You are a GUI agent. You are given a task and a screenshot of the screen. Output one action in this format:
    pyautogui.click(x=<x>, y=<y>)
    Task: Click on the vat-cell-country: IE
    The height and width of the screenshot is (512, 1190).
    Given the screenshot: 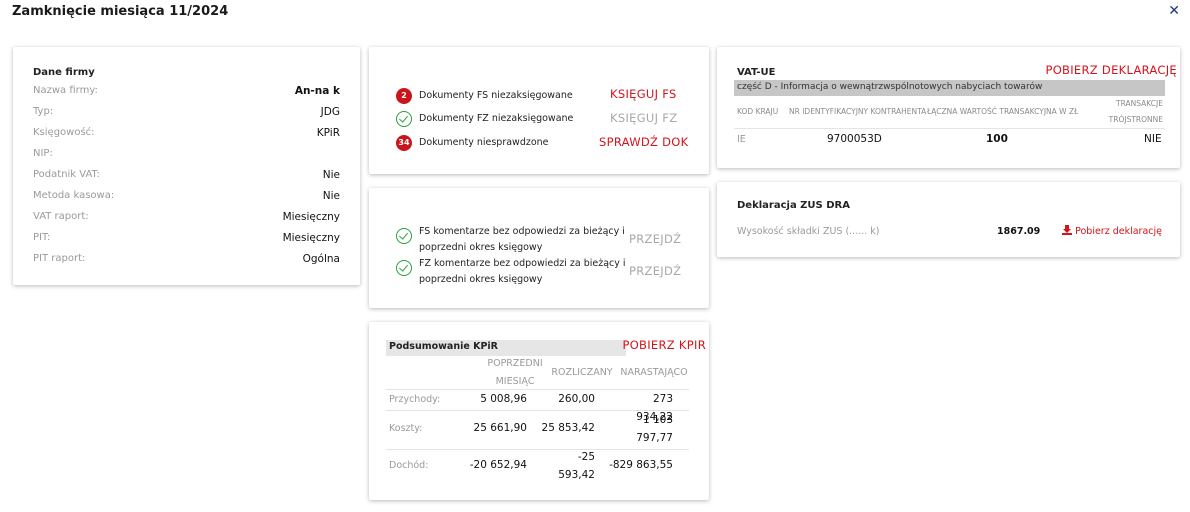 What is the action you would take?
    pyautogui.click(x=741, y=139)
    